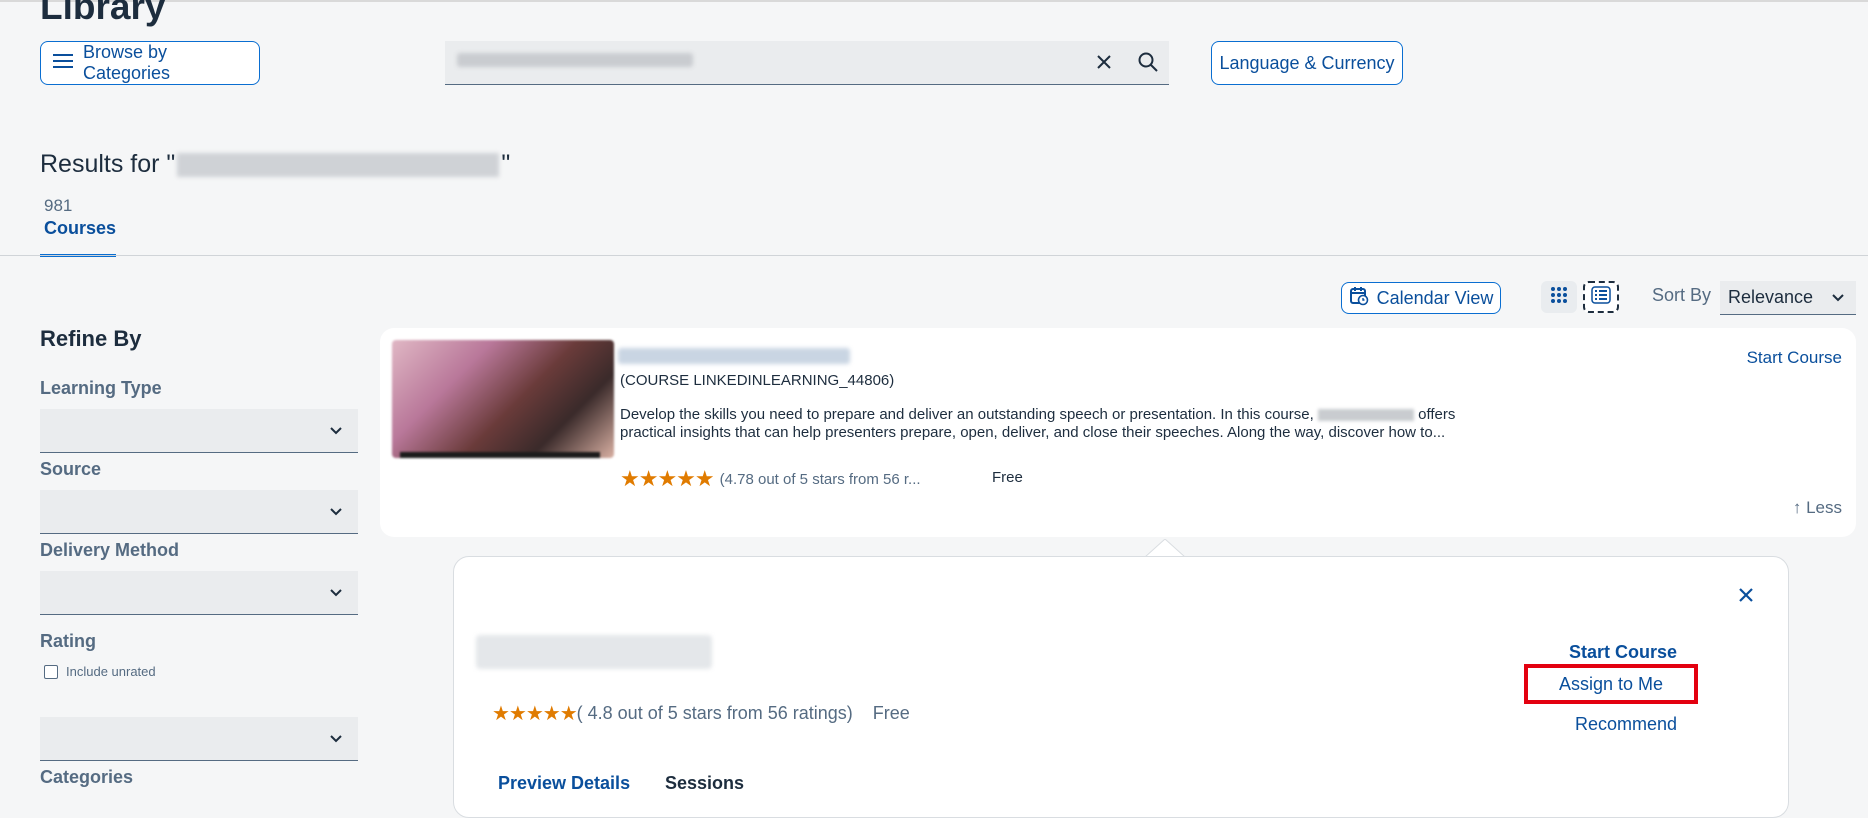 Image resolution: width=1868 pixels, height=818 pixels. Describe the element at coordinates (704, 783) in the screenshot. I see `tab-sessions: Sessions` at that location.